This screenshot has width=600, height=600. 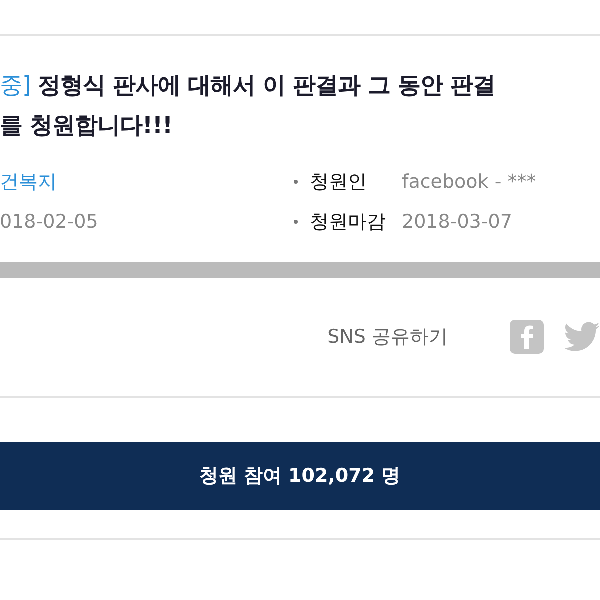 What do you see at coordinates (248, 86) in the screenshot?
I see `petition-title: 중] 정형식 판사에 대해서 이 판결과 그 동안 판결` at bounding box center [248, 86].